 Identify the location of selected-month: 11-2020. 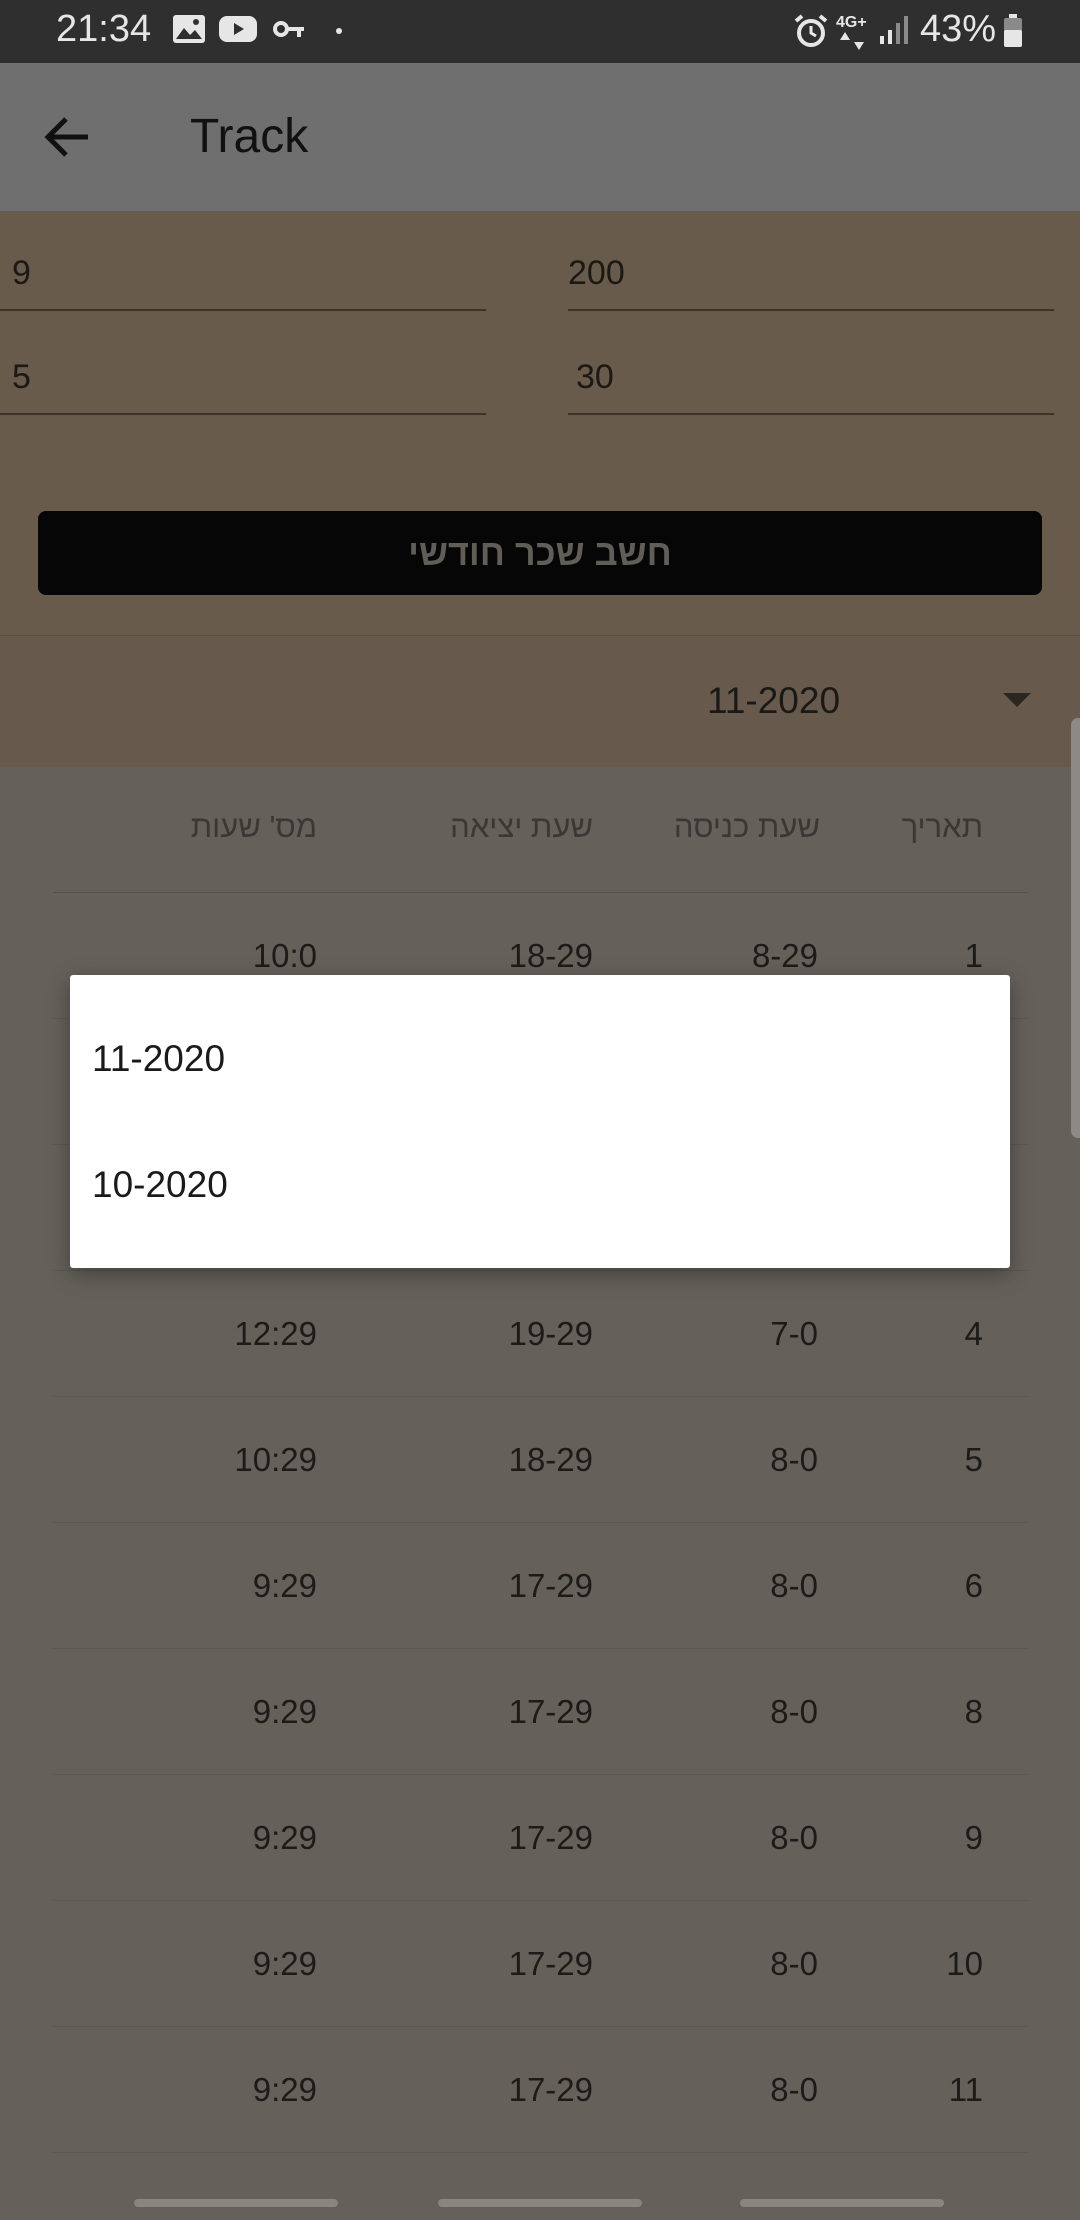
(774, 700).